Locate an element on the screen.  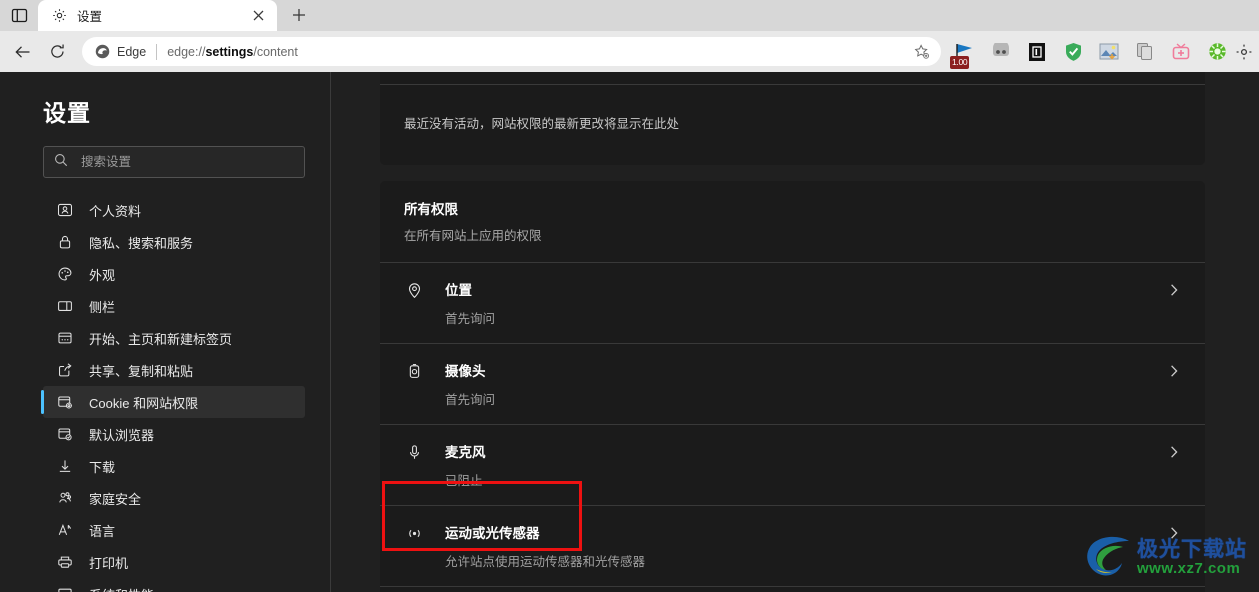
extension-toolbar: 1.00 is located at coordinates (1100, 52).